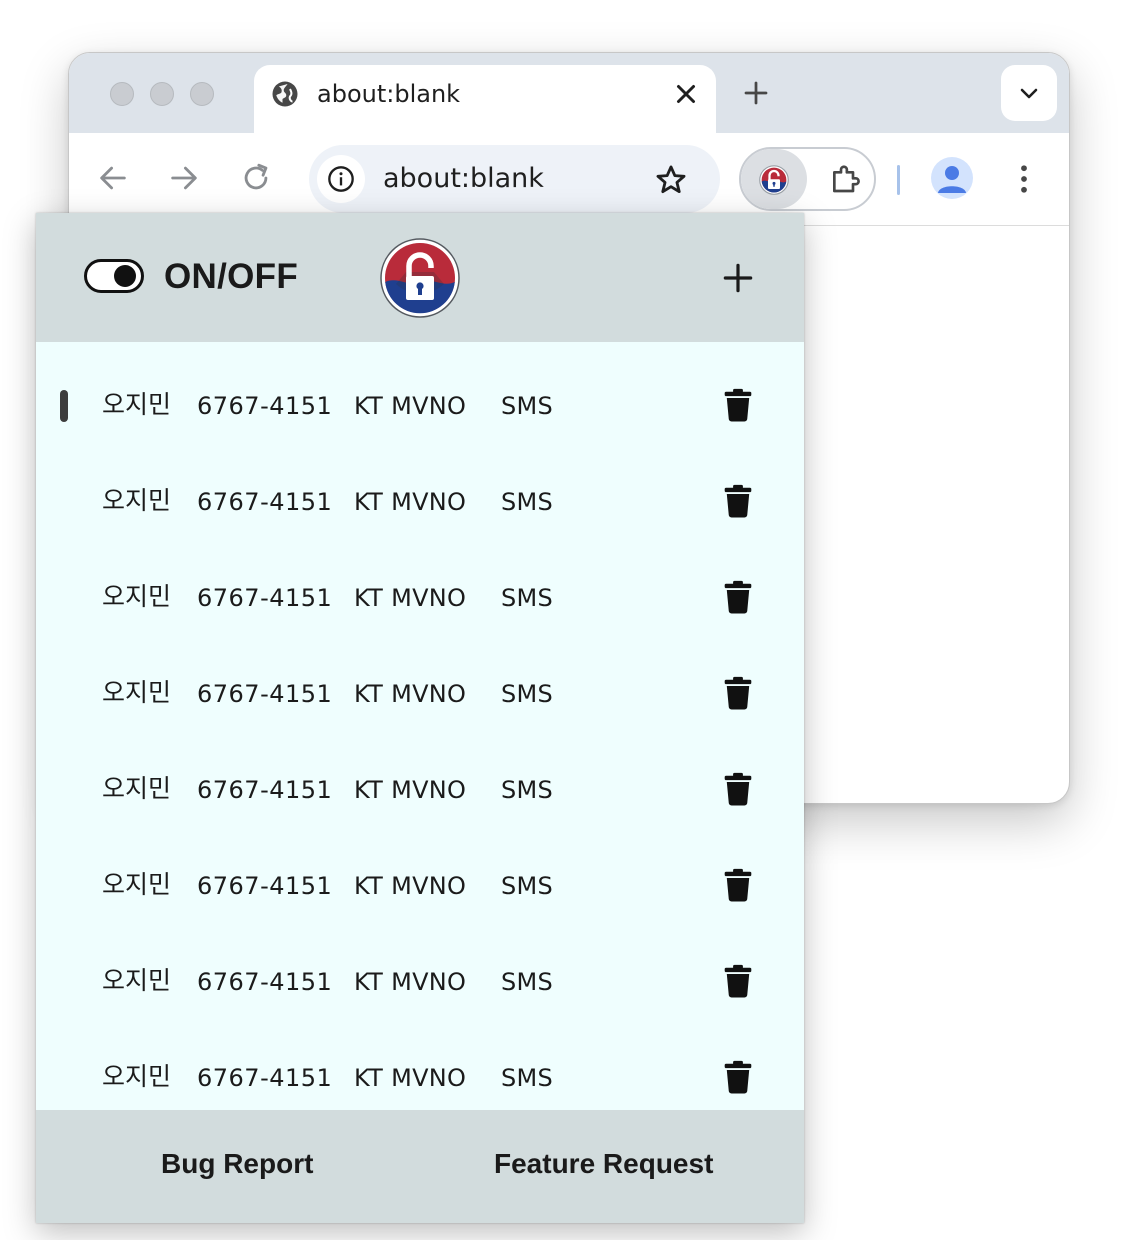 This screenshot has width=1136, height=1240. I want to click on info-icon, so click(341, 179).